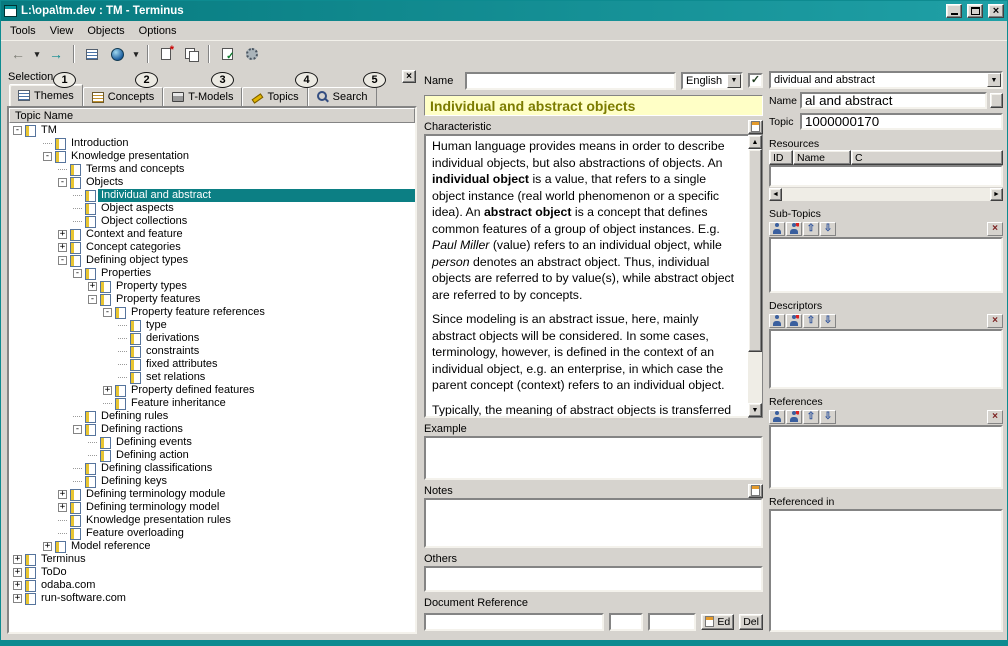 Image resolution: width=1008 pixels, height=646 pixels. What do you see at coordinates (754, 410) in the screenshot?
I see `scroll-down-button: ▼` at bounding box center [754, 410].